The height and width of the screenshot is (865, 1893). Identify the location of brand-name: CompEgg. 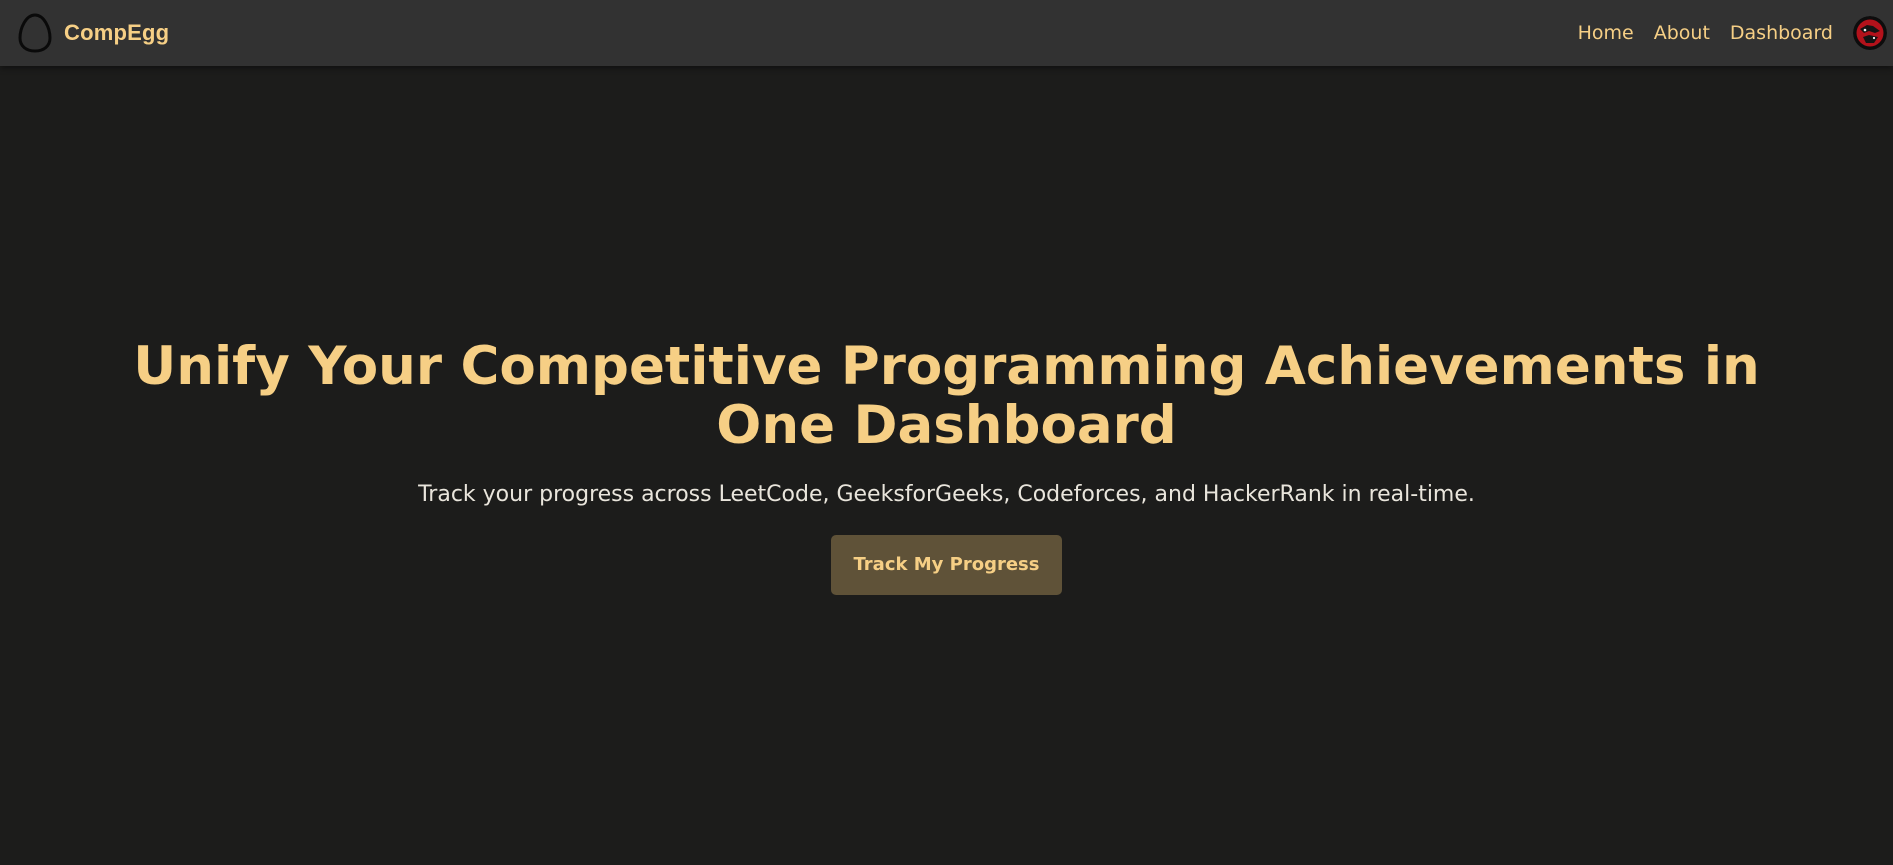
(117, 32).